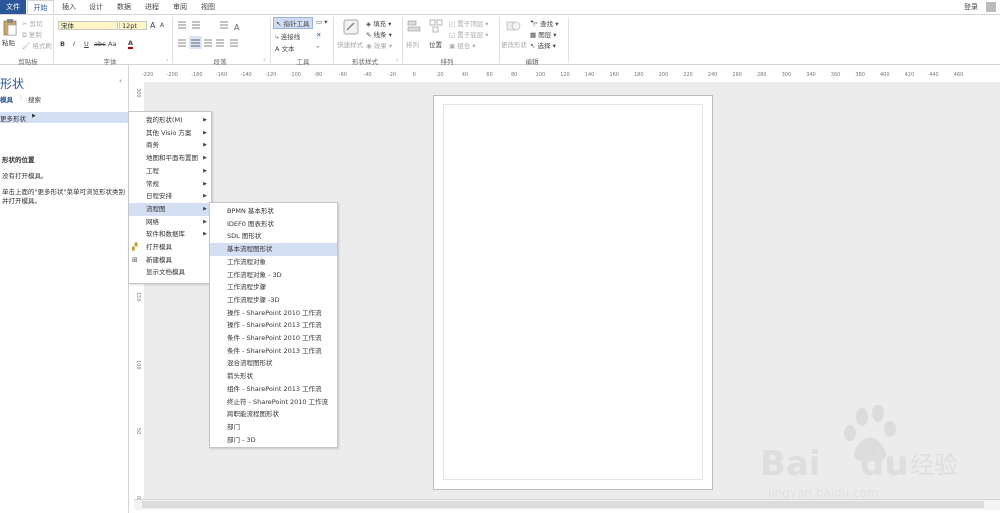 The height and width of the screenshot is (513, 1000). I want to click on quick-styles-icon, so click(351, 27).